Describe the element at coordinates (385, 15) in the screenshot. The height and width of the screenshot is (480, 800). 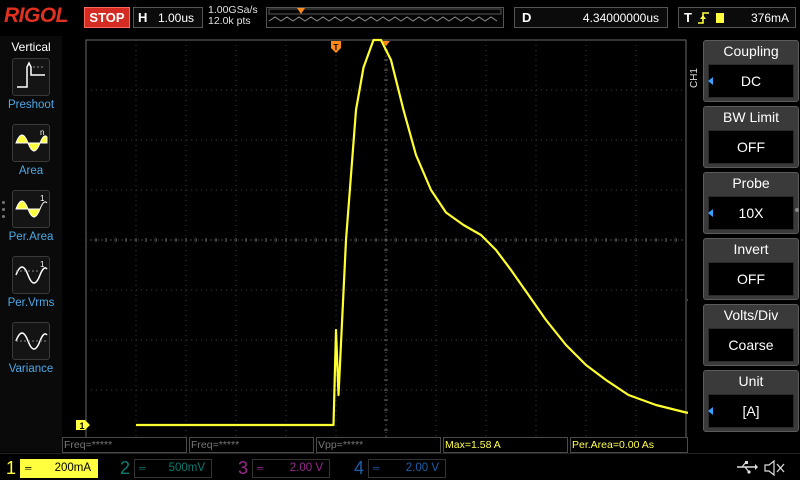
I see `memory-waveform-icon` at that location.